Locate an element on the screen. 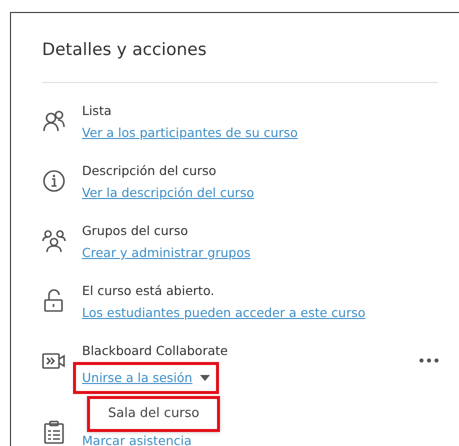  item-link: Crear y administrar grupos is located at coordinates (166, 252).